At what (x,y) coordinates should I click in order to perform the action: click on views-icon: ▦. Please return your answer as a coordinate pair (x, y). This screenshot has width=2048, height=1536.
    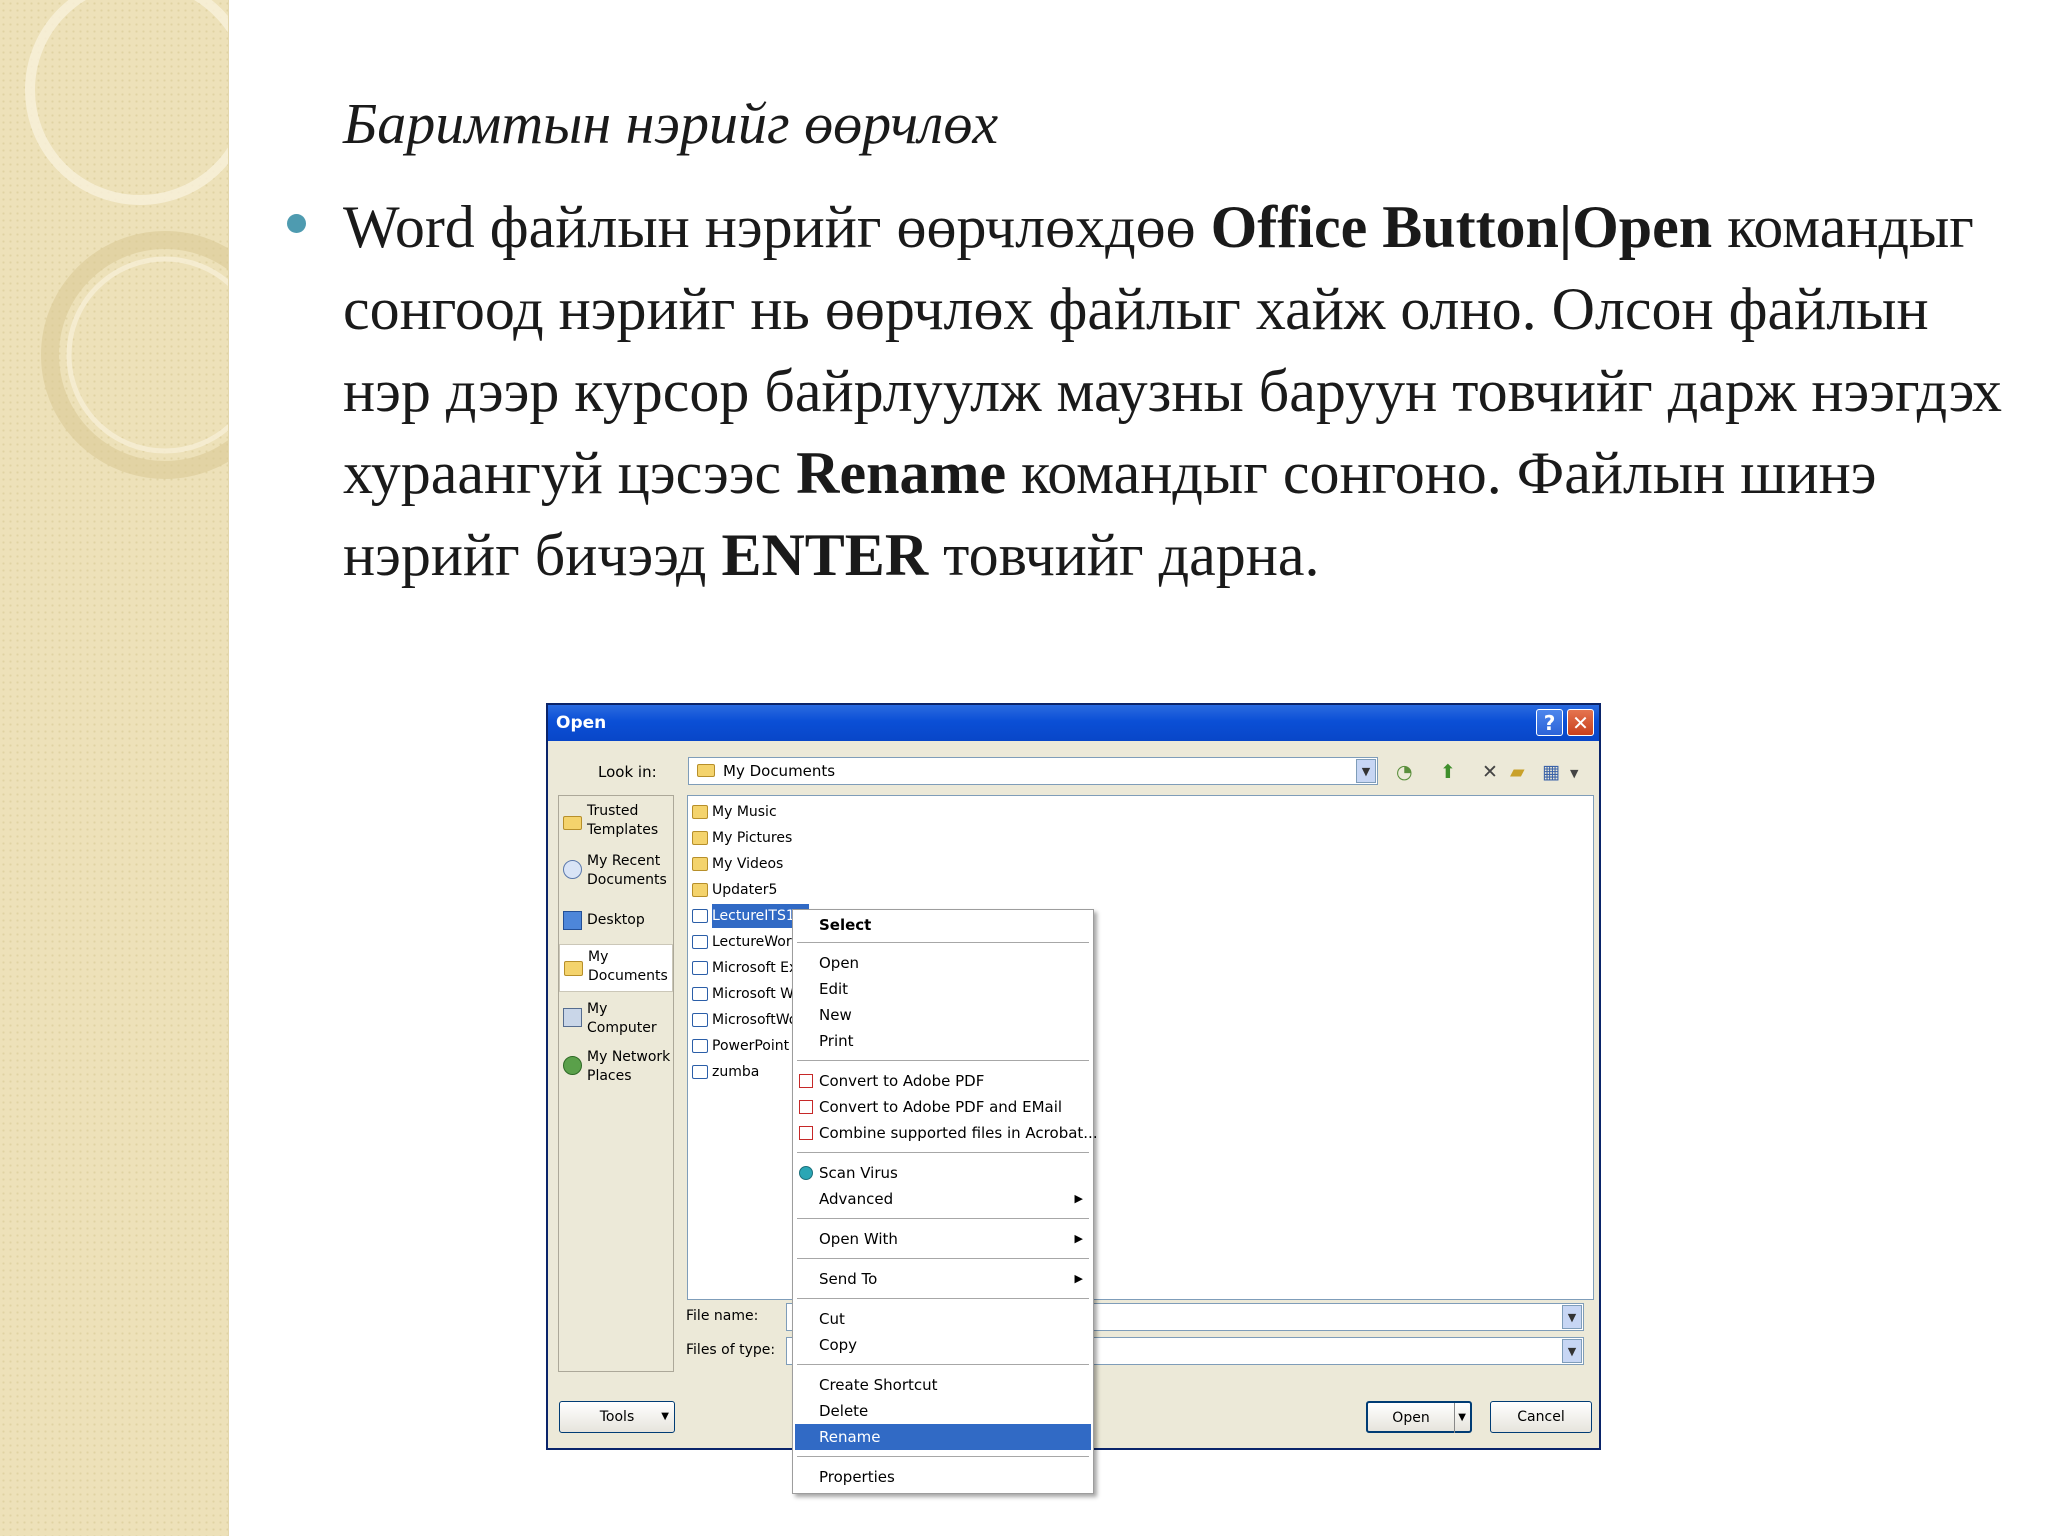
    Looking at the image, I should click on (1551, 772).